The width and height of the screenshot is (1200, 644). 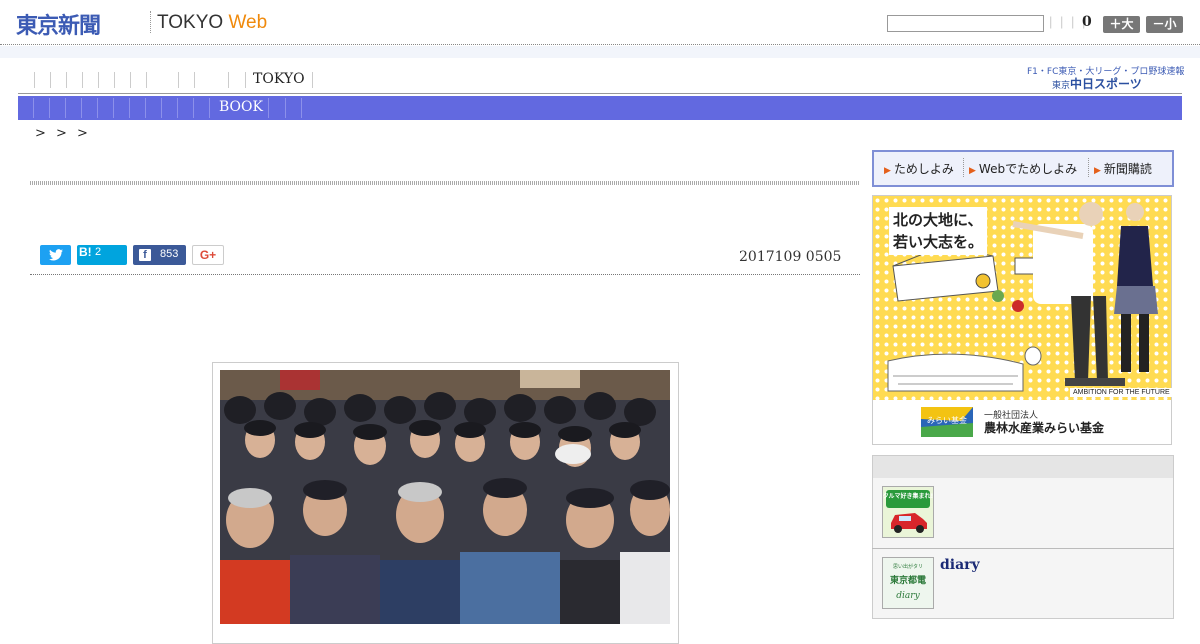 I want to click on header-count: 0, so click(x=1087, y=22).